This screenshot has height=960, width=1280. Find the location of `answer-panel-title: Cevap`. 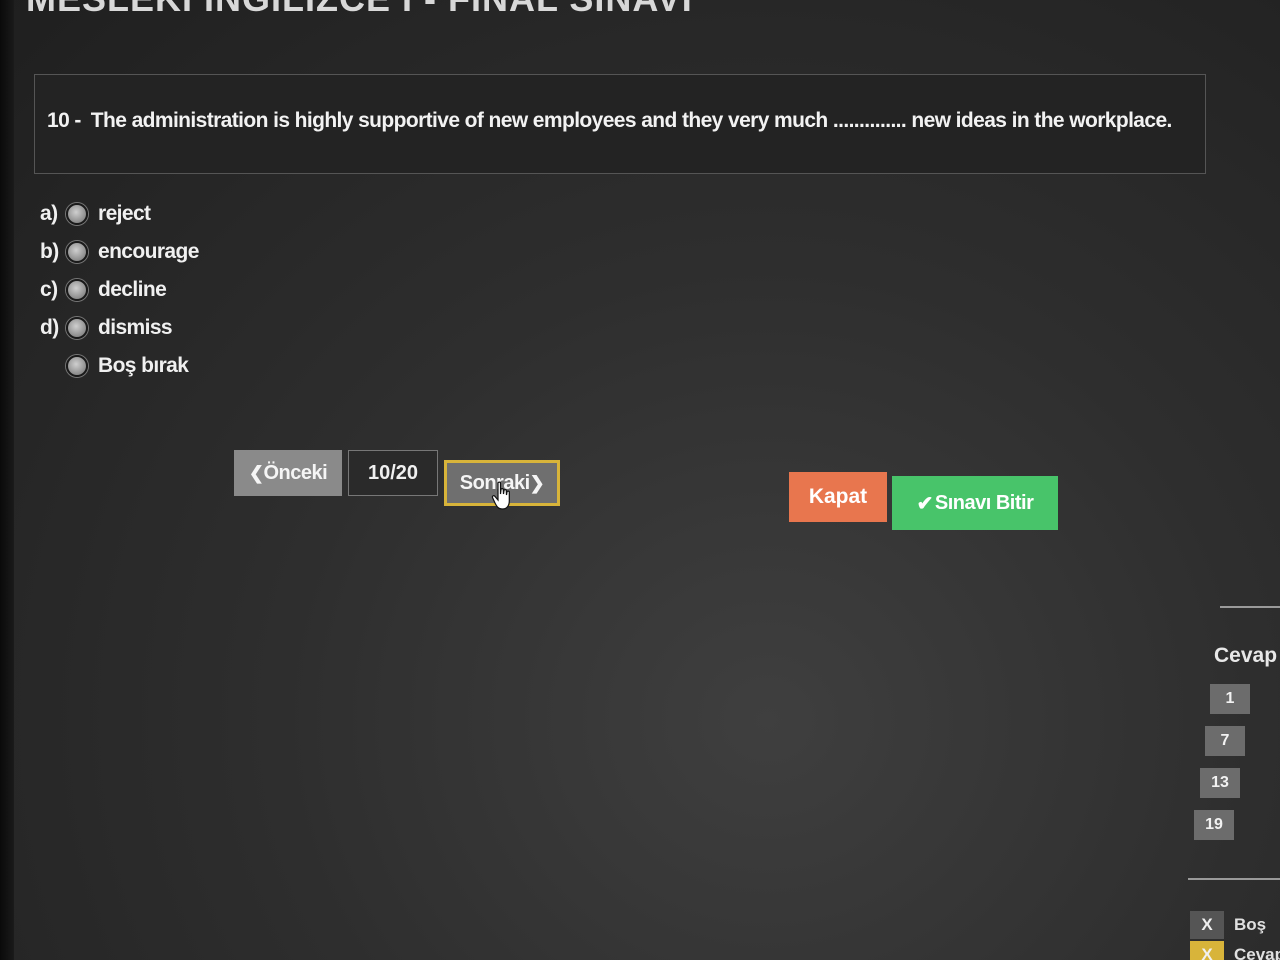

answer-panel-title: Cevap is located at coordinates (1246, 655).